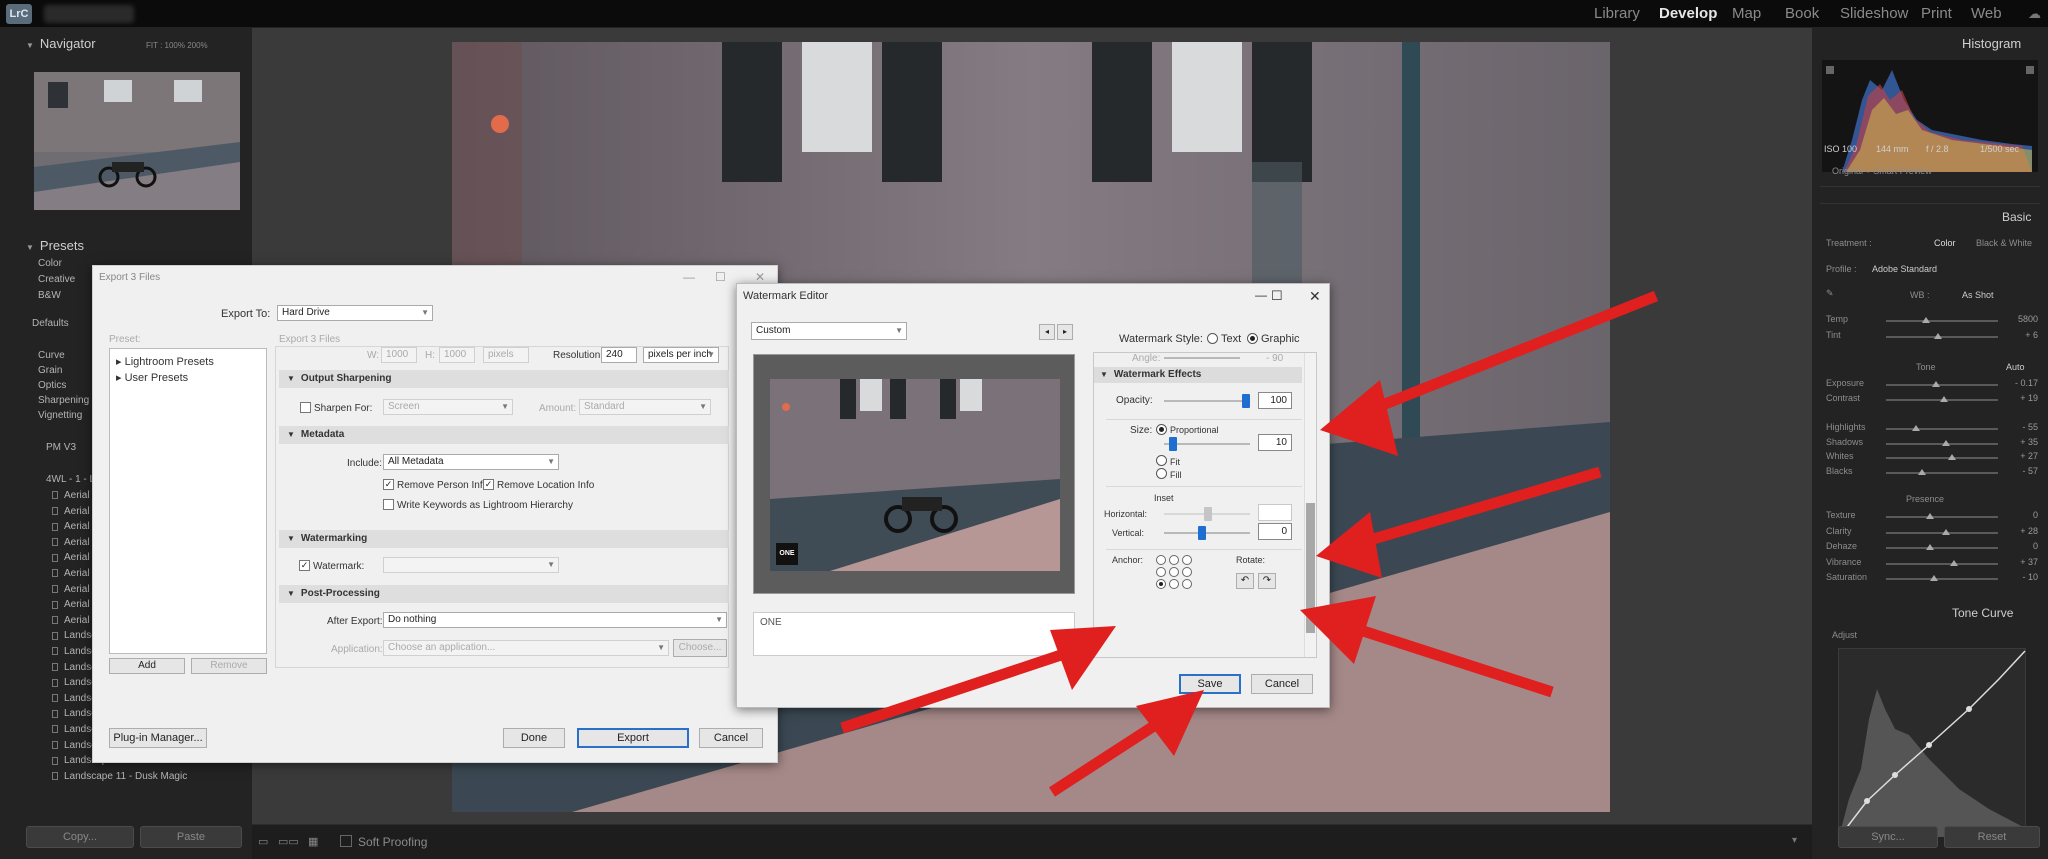  I want to click on size-unit-select: pixels, so click(506, 355).